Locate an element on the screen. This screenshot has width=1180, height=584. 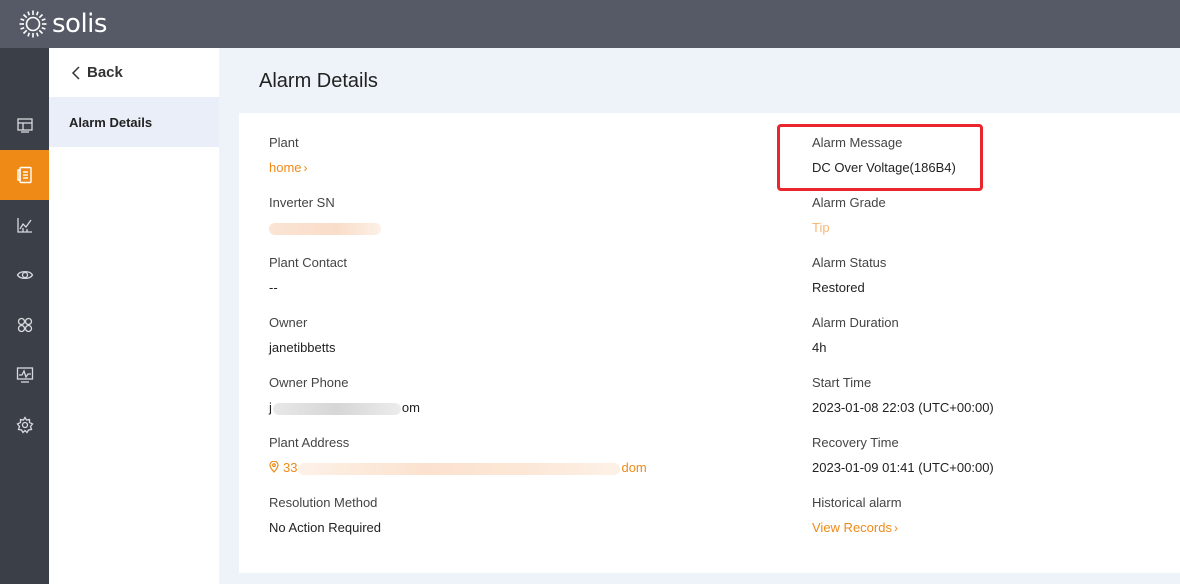
plant-link: home › is located at coordinates (288, 168).